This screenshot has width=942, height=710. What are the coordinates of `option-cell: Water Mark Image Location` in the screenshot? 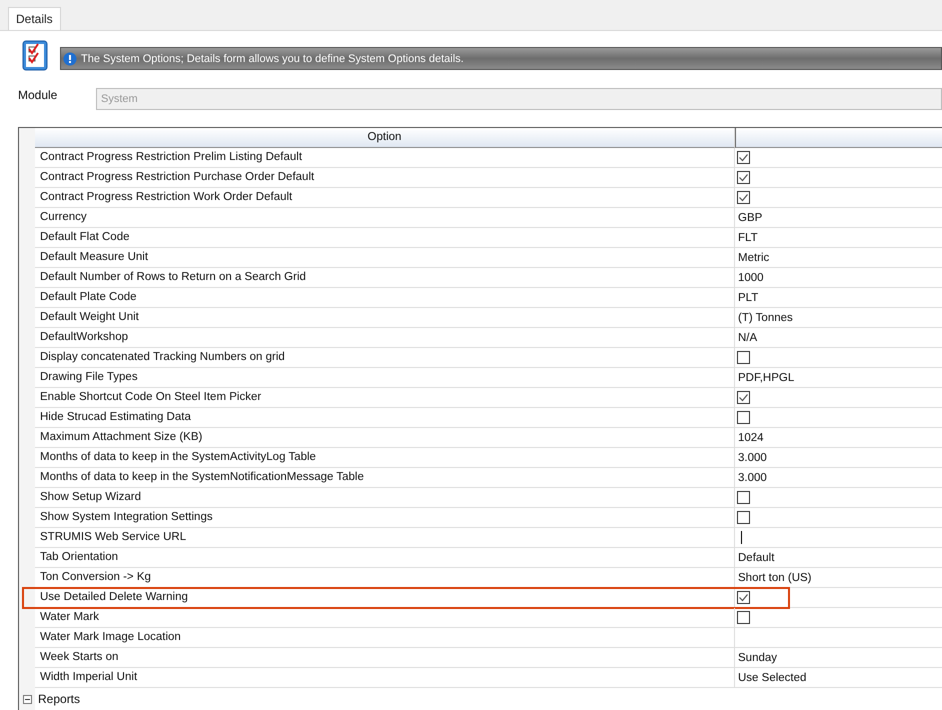 It's located at (385, 638).